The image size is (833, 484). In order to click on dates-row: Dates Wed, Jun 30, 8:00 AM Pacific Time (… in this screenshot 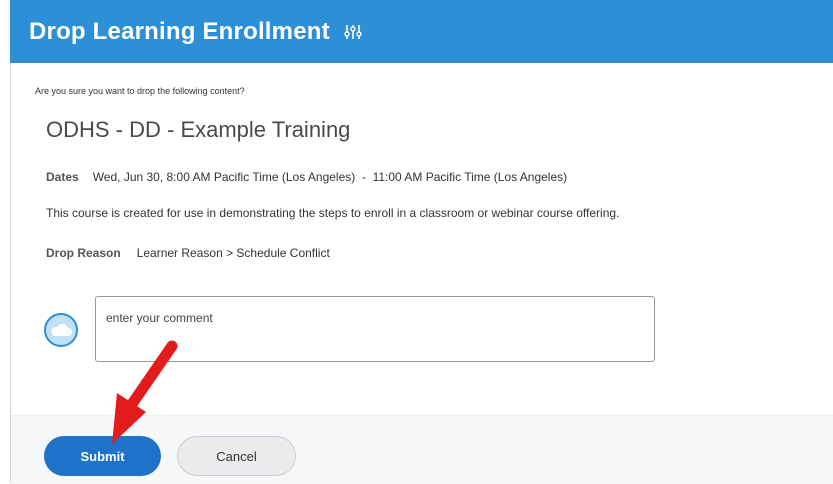, I will do `click(306, 177)`.